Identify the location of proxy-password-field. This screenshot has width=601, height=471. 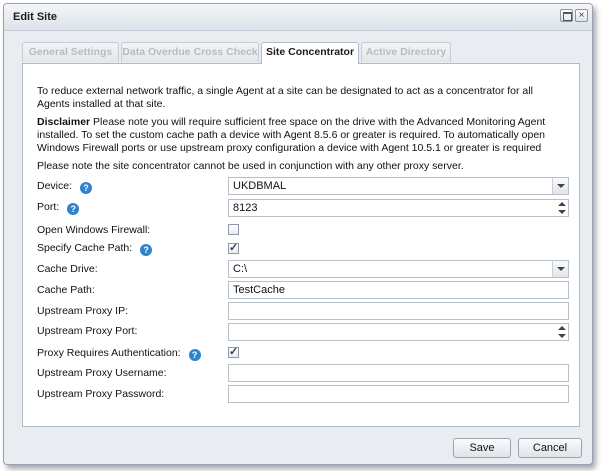
(383, 394).